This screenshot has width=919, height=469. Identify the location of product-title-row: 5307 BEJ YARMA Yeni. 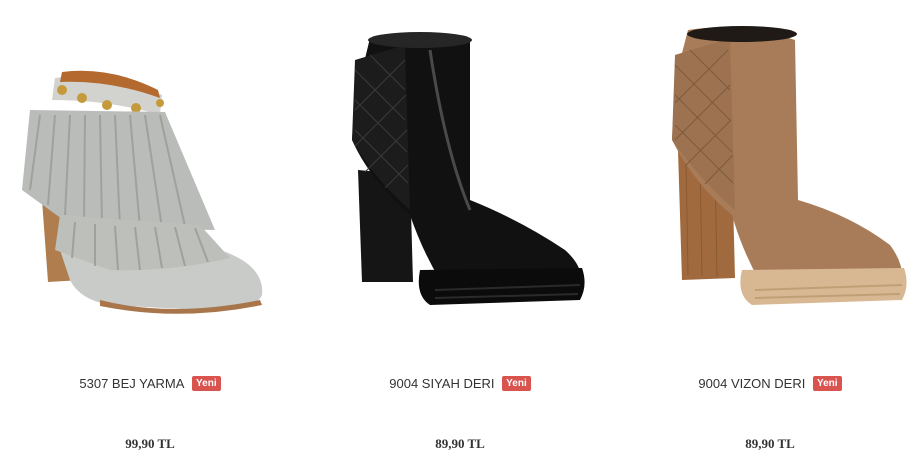
(150, 383).